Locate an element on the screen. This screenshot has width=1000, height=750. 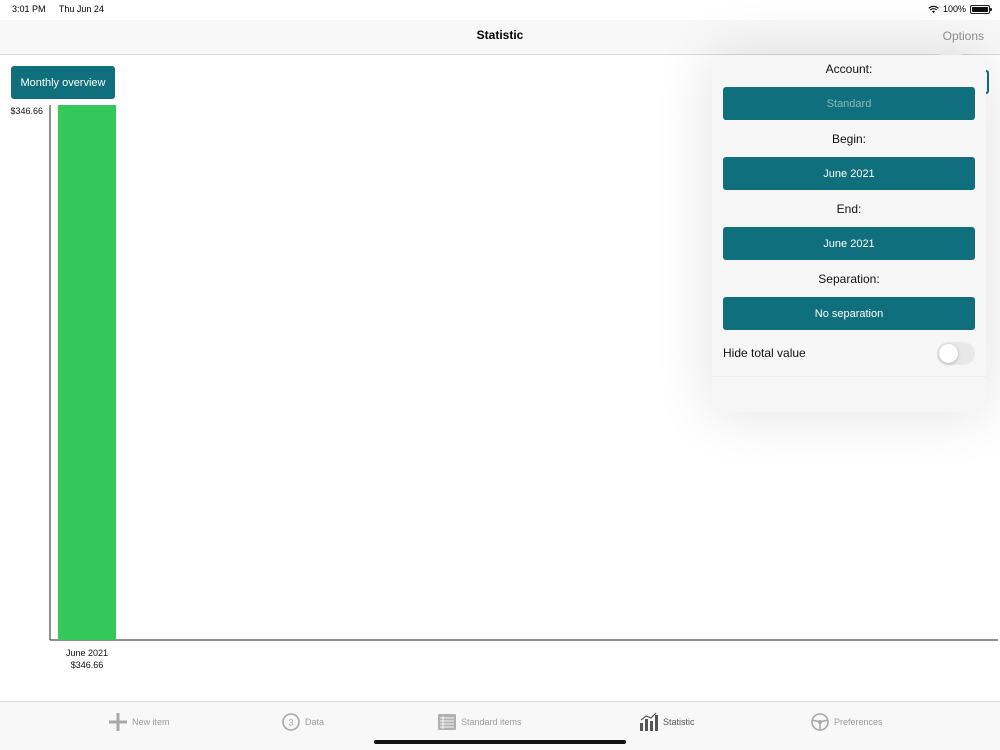
y-max-tick-label: $346.66 is located at coordinates (26, 111).